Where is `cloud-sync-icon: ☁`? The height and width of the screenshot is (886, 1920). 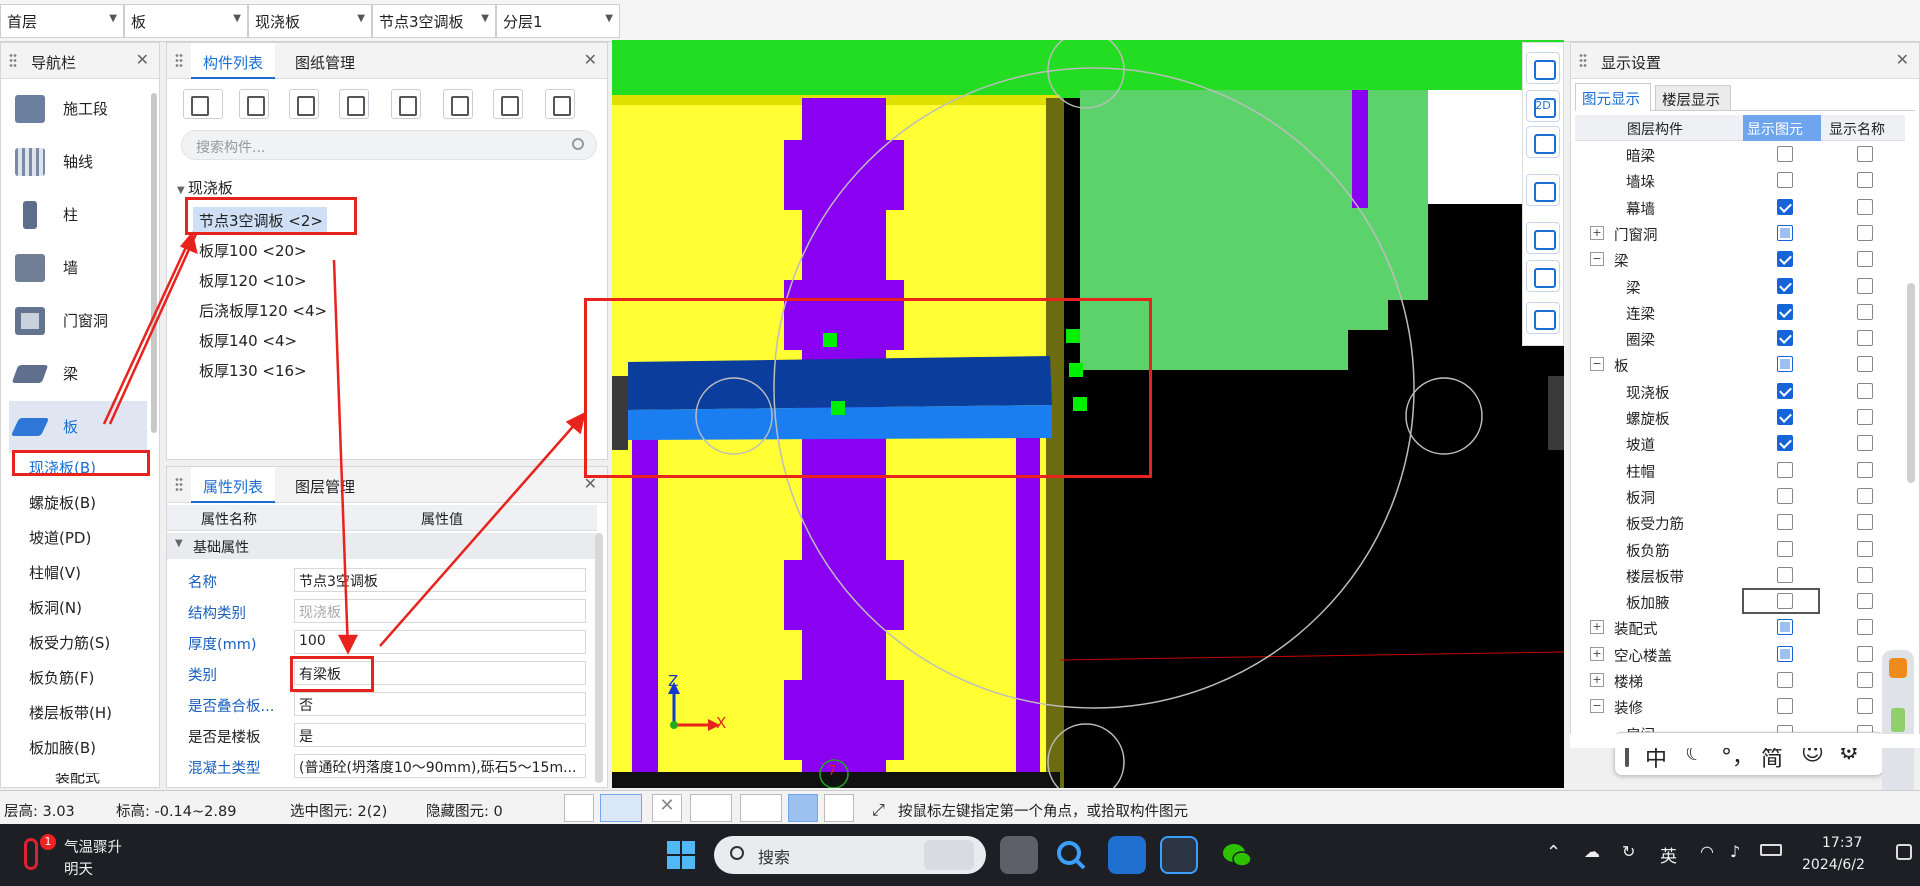
cloud-sync-icon: ☁ is located at coordinates (1592, 851).